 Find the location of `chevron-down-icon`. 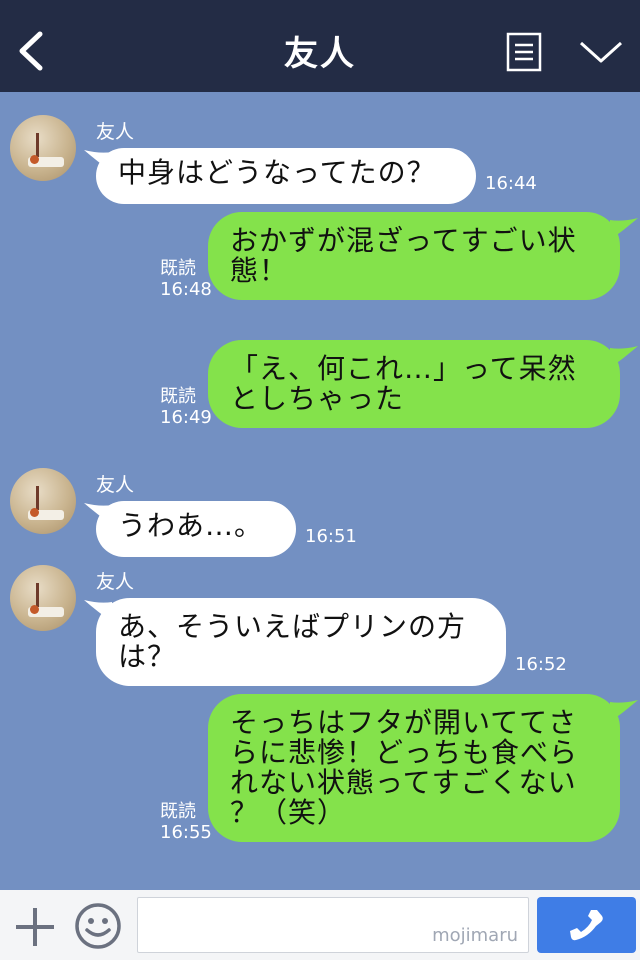

chevron-down-icon is located at coordinates (601, 52).